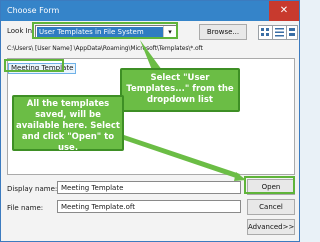 This screenshot has width=320, height=242. Describe the element at coordinates (182, 156) in the screenshot. I see `arrow-to-open-button` at that location.